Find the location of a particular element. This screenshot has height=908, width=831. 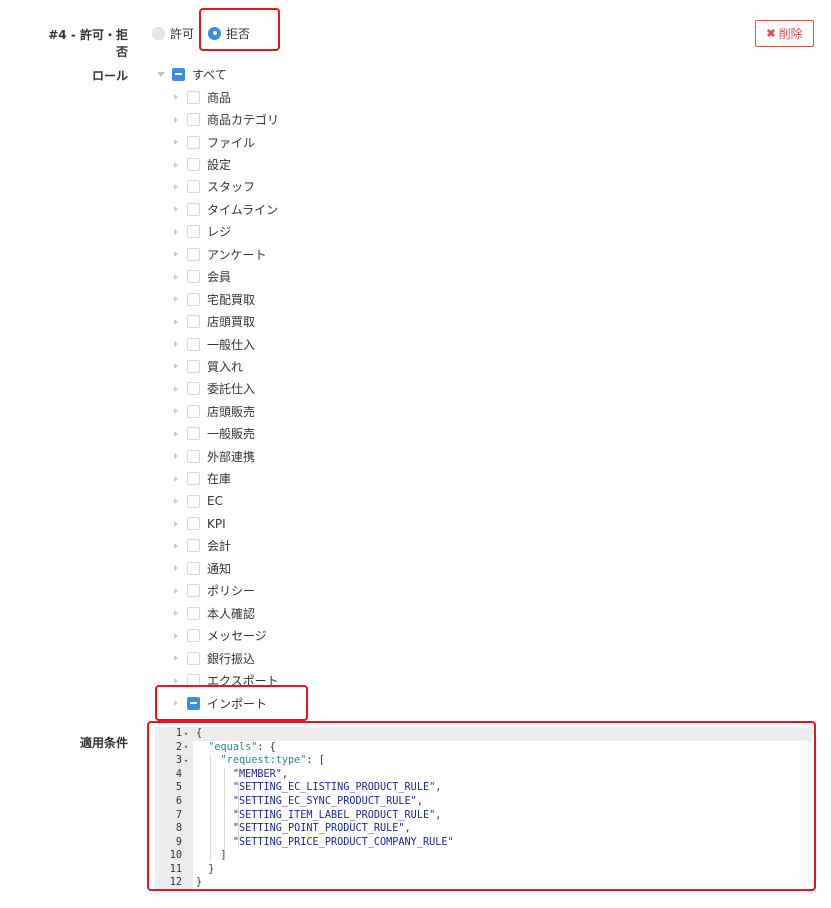

tree-item: スタッフ is located at coordinates (226, 187).